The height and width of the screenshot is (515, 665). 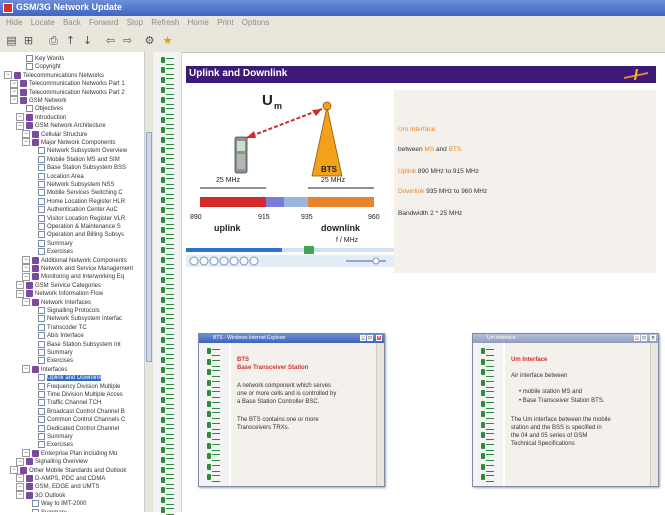 I want to click on bts-popup-title: BTS - Windows Internet Explorer, so click(x=291, y=338).